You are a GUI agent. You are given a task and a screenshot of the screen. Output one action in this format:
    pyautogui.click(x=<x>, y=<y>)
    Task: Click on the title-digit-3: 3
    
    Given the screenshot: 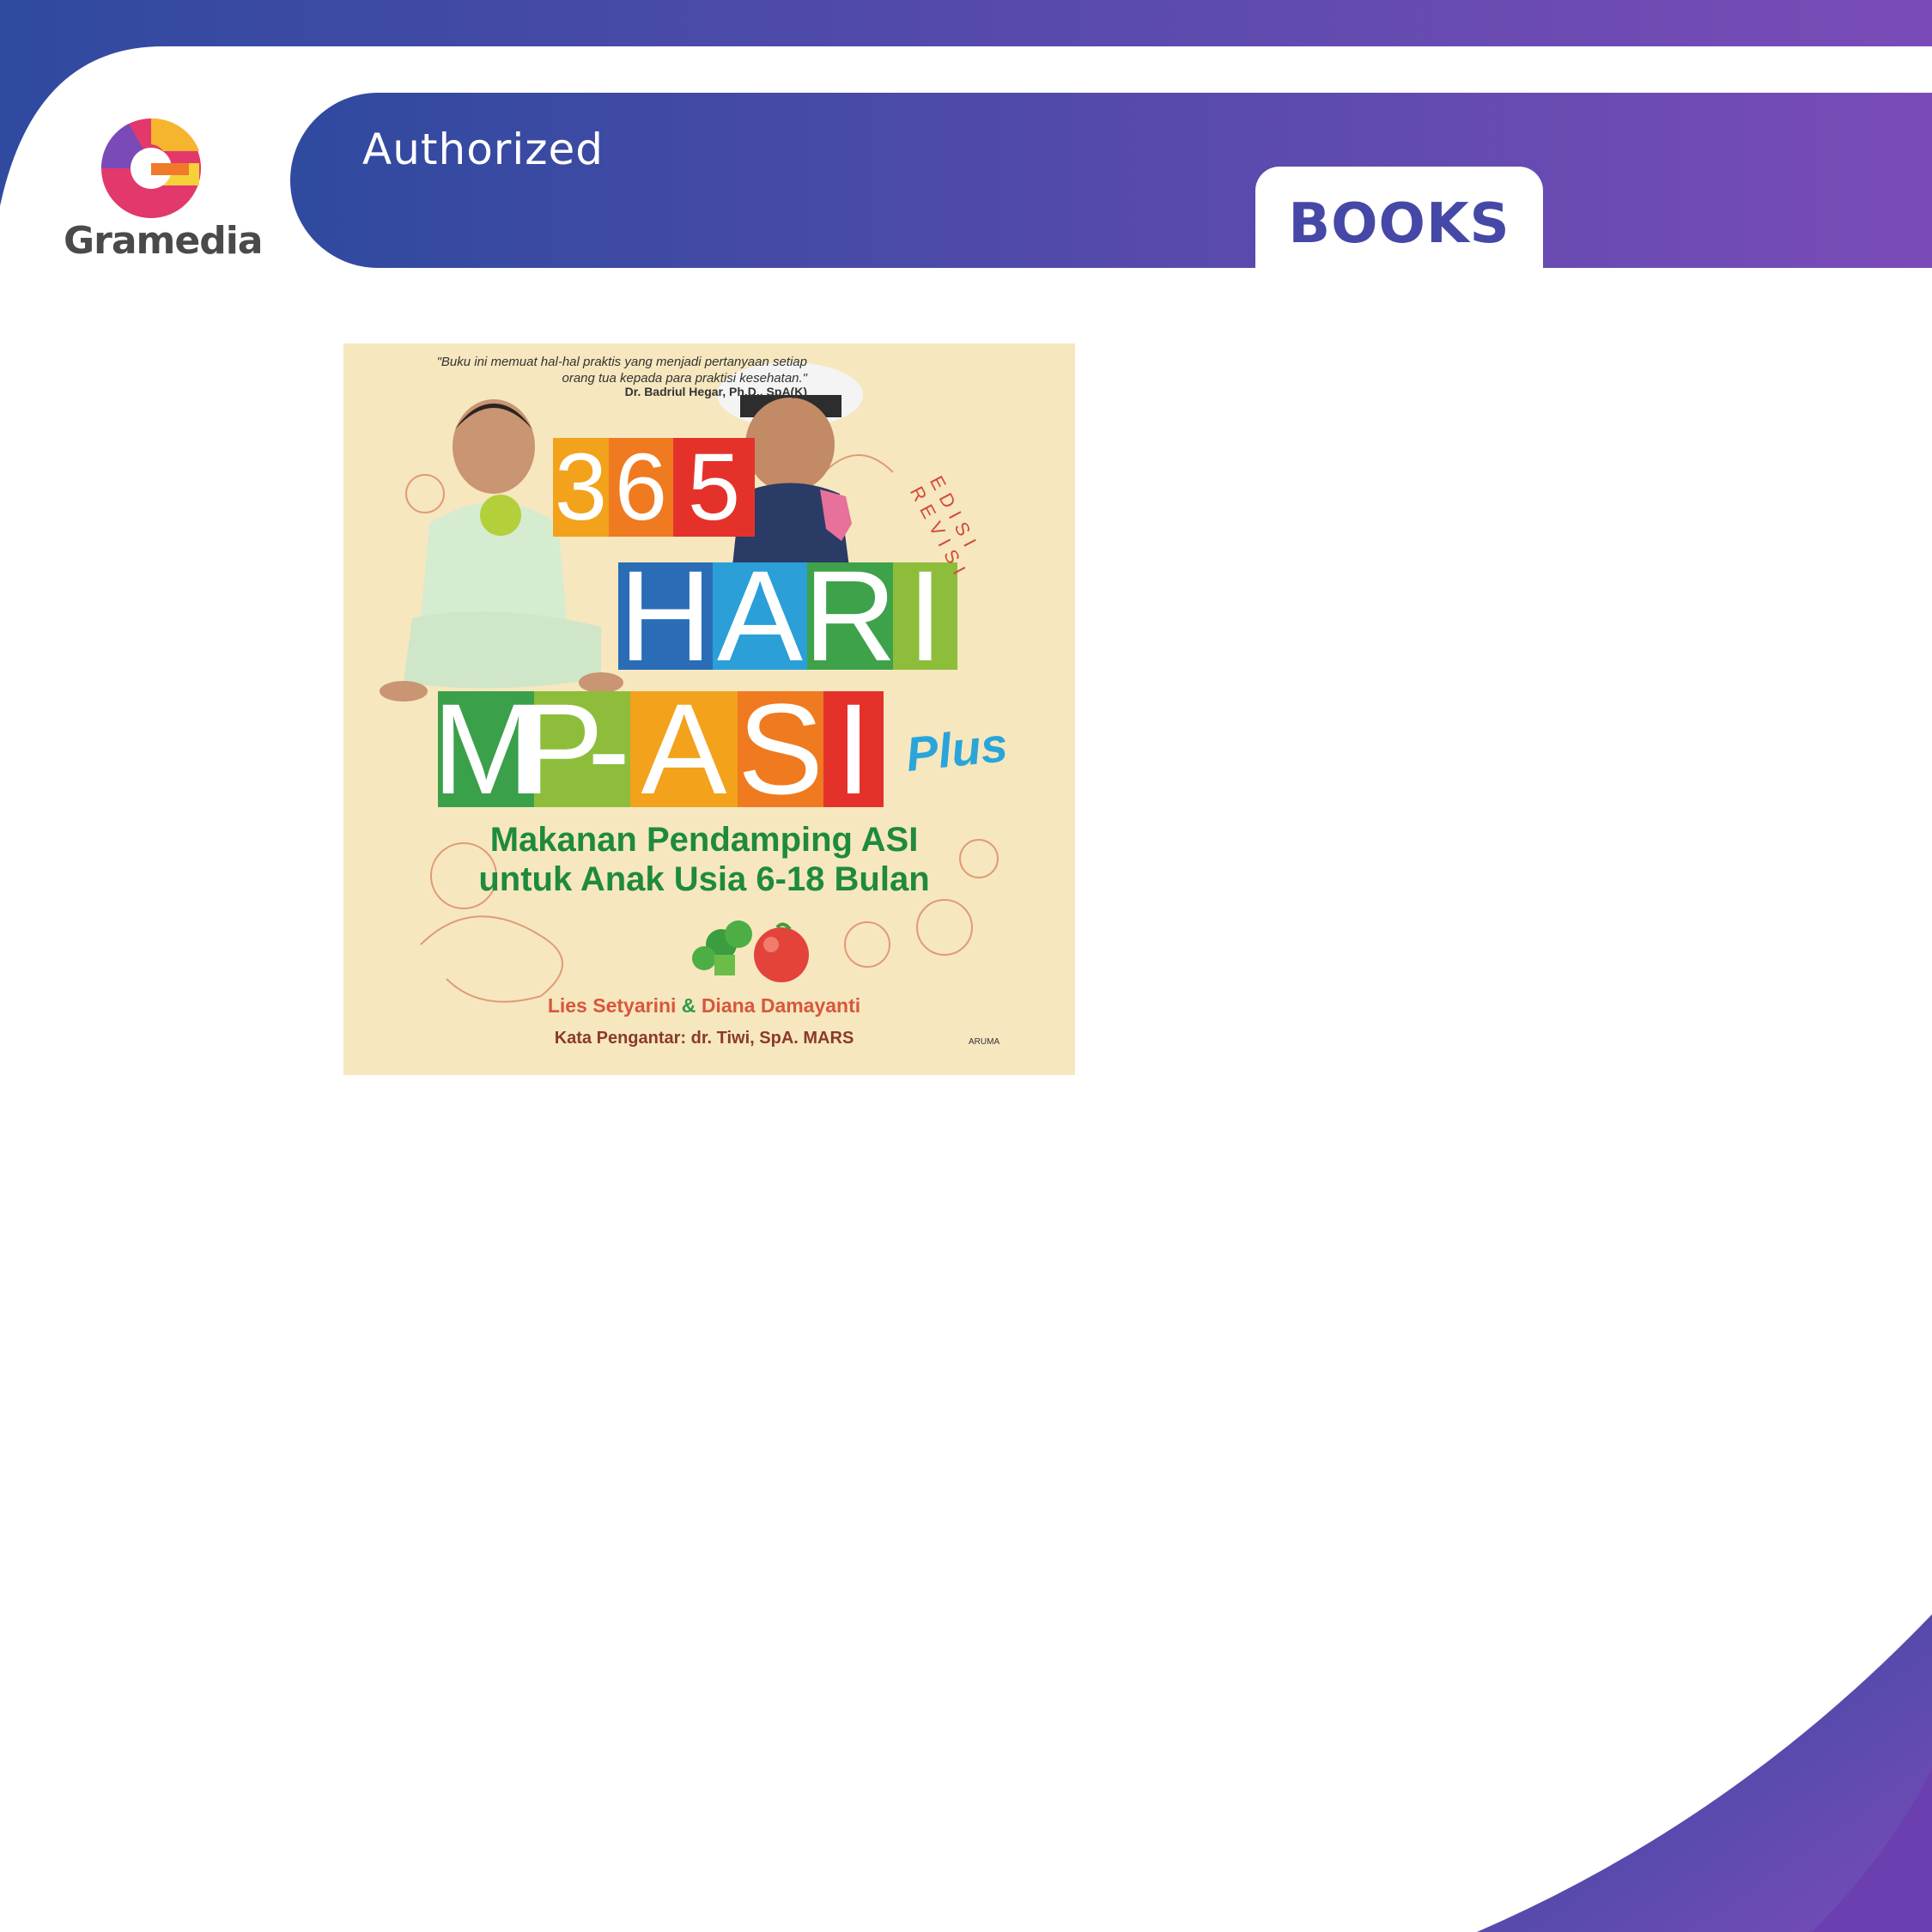 What is the action you would take?
    pyautogui.click(x=581, y=487)
    